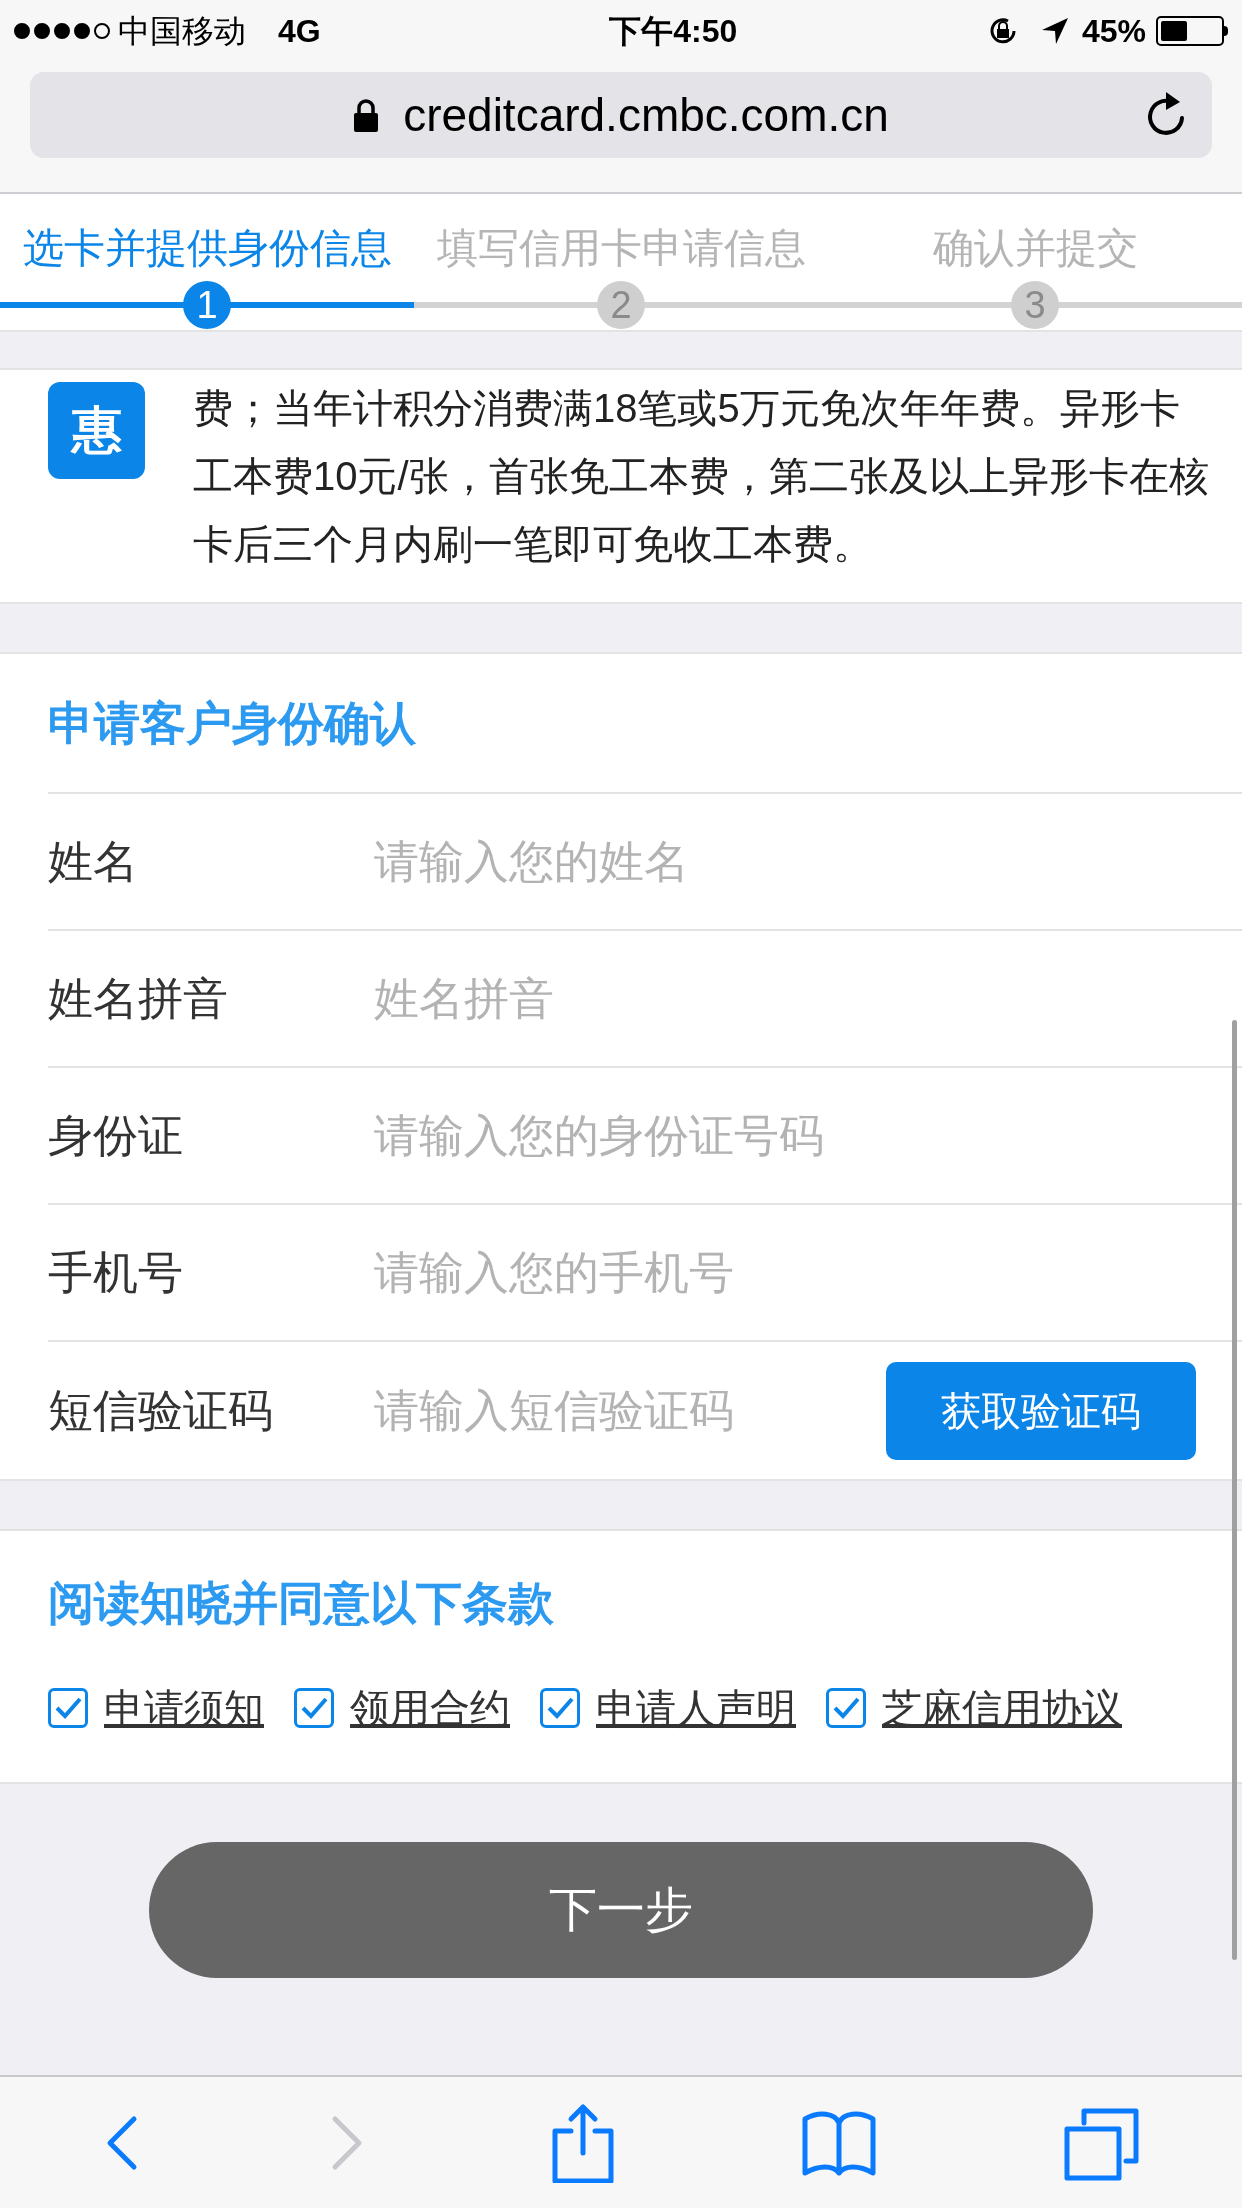 The width and height of the screenshot is (1242, 2208). What do you see at coordinates (138, 998) in the screenshot?
I see `field-label: 姓名拼音` at bounding box center [138, 998].